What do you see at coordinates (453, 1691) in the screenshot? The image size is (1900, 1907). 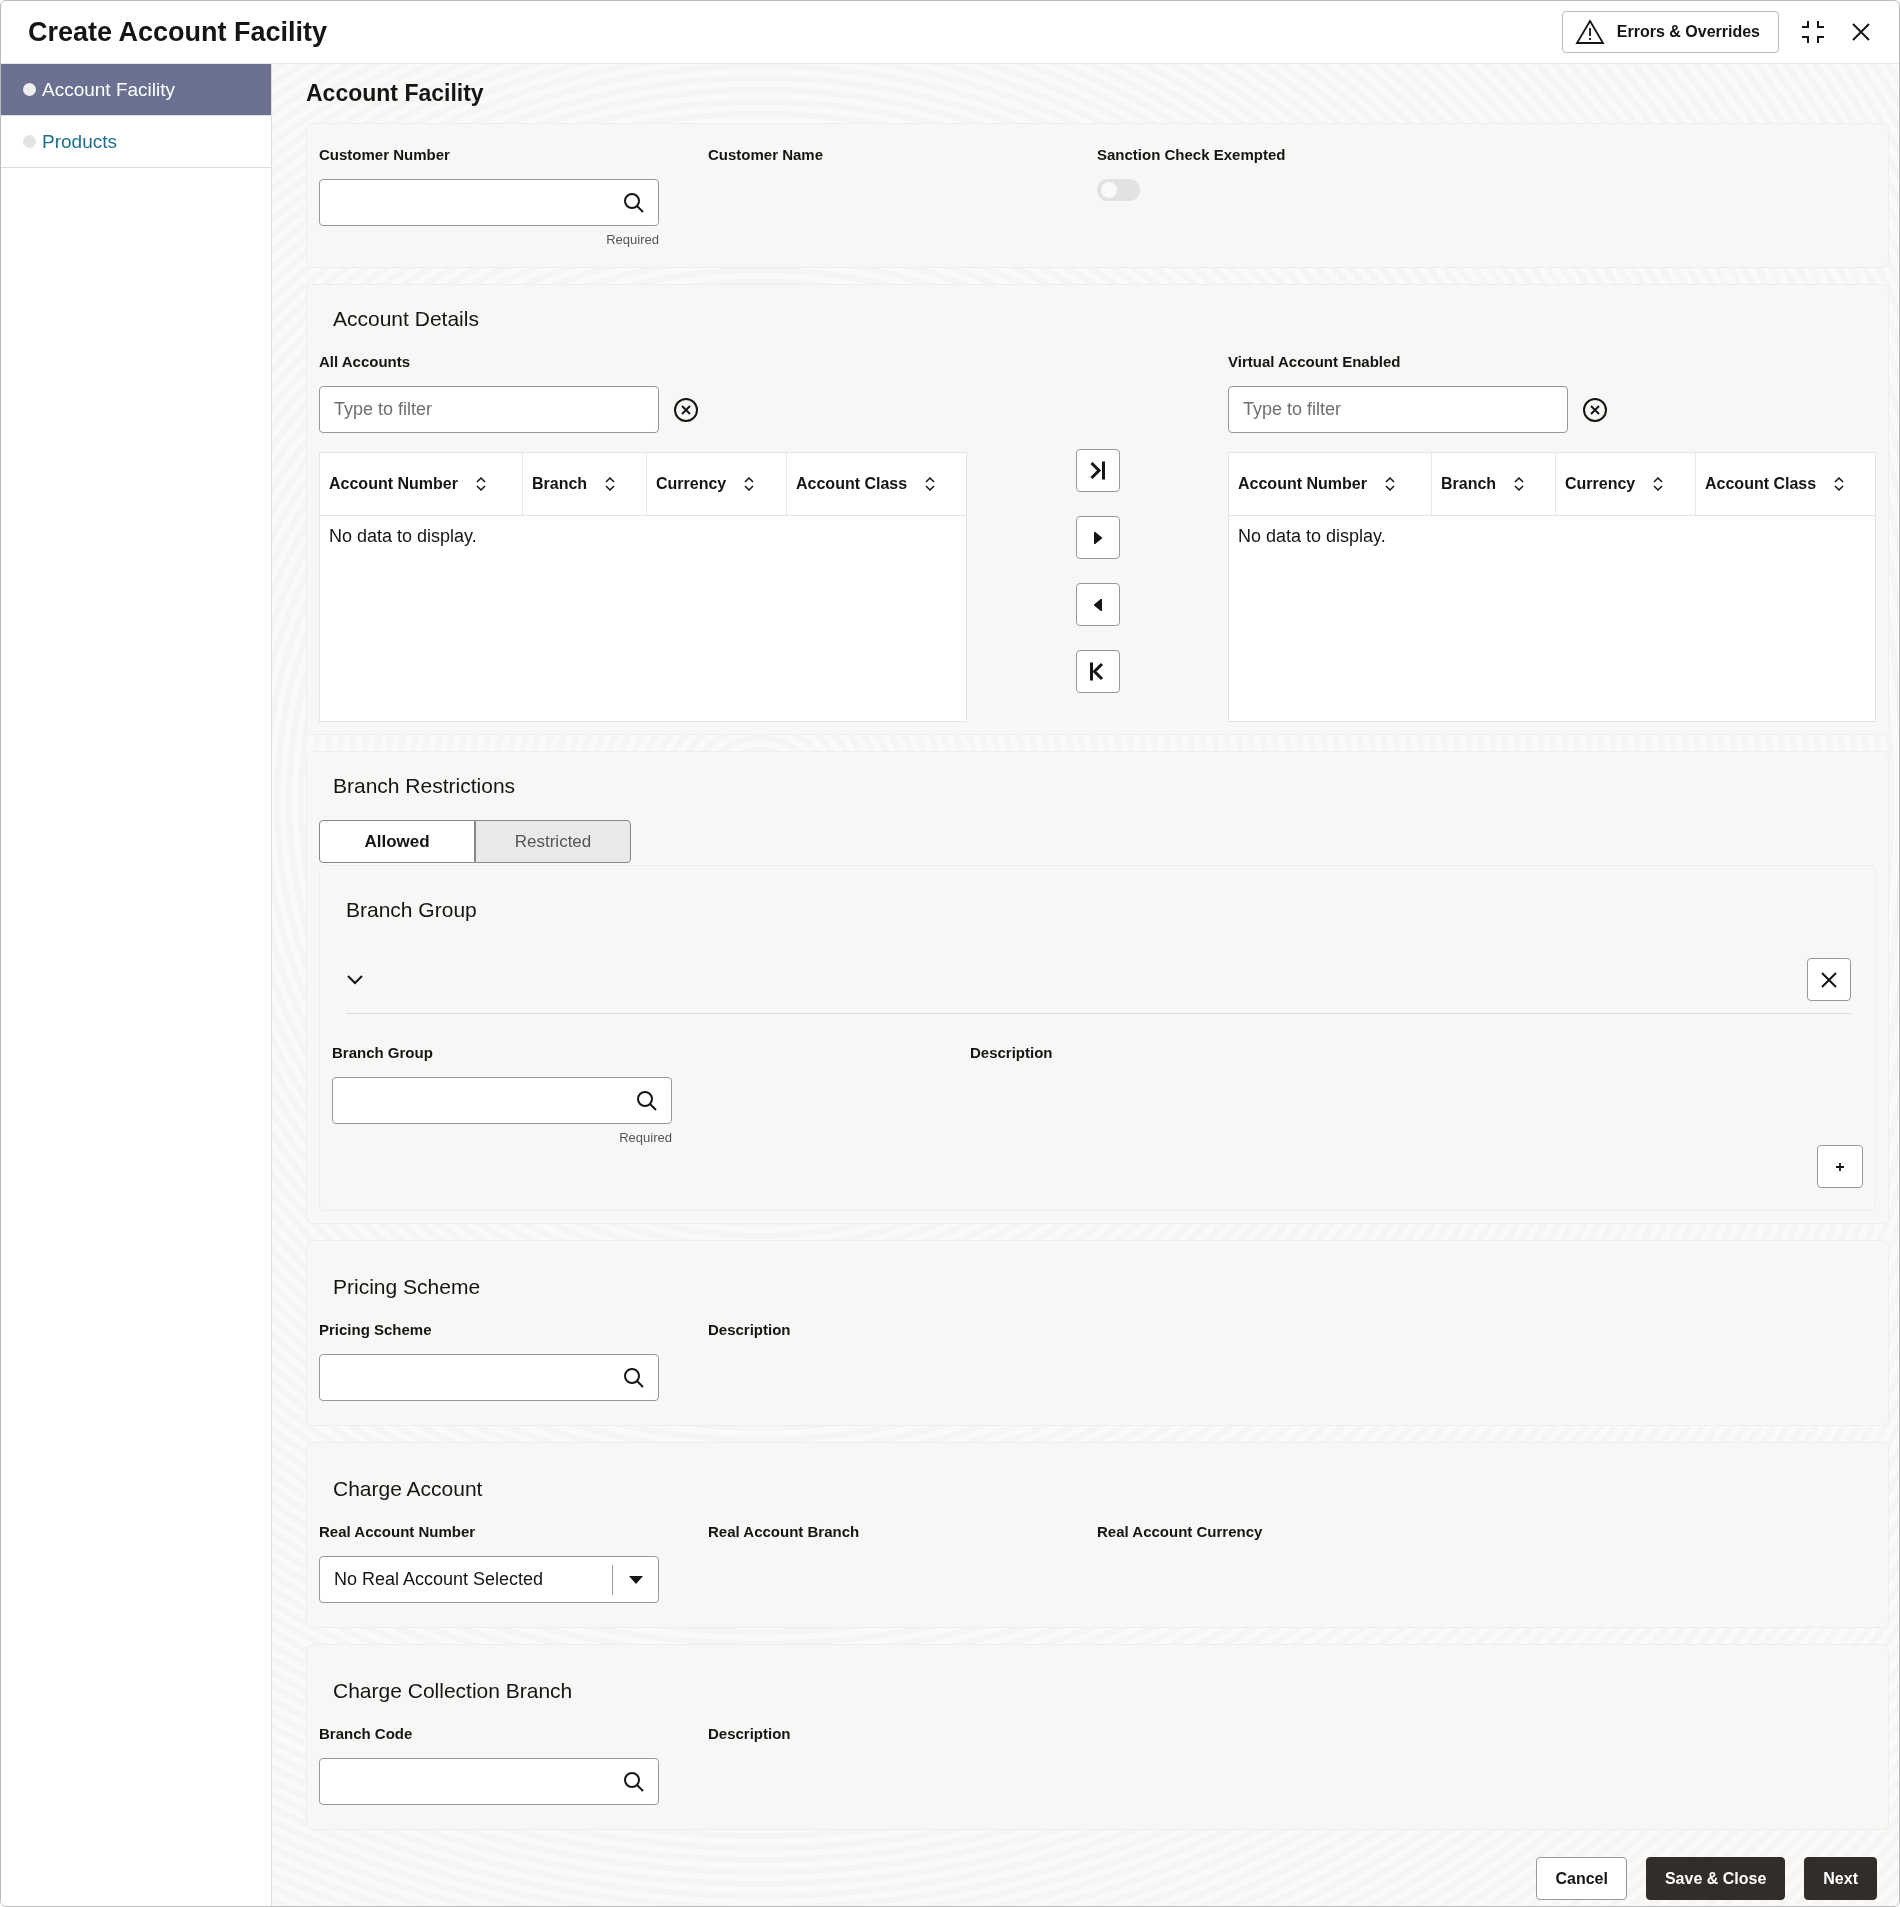 I see `section-title: Charge Collection Branch` at bounding box center [453, 1691].